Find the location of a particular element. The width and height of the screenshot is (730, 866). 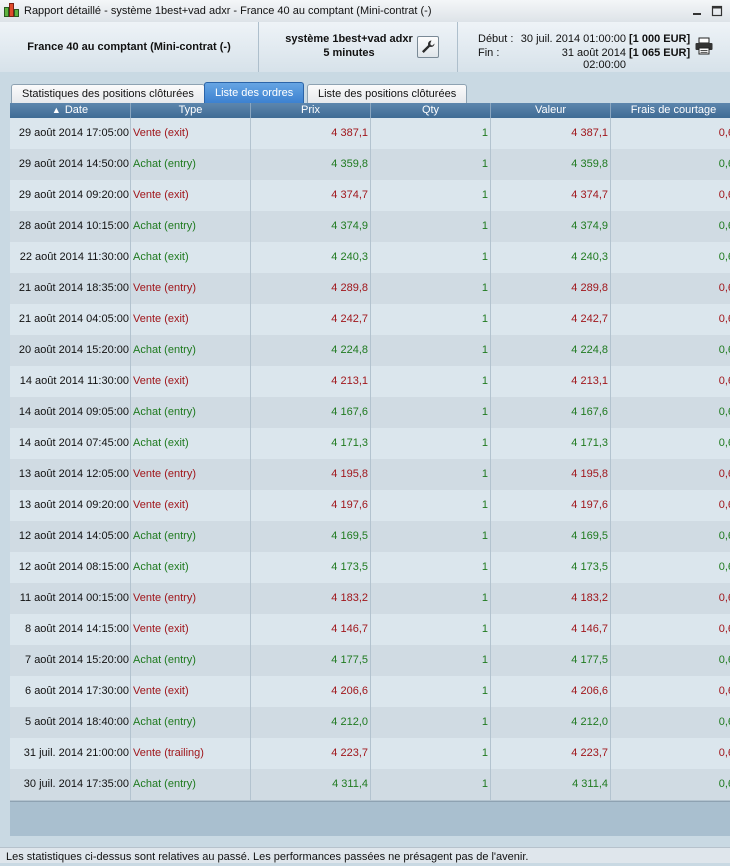

cell-valeur: 4 223,7 is located at coordinates (551, 753).